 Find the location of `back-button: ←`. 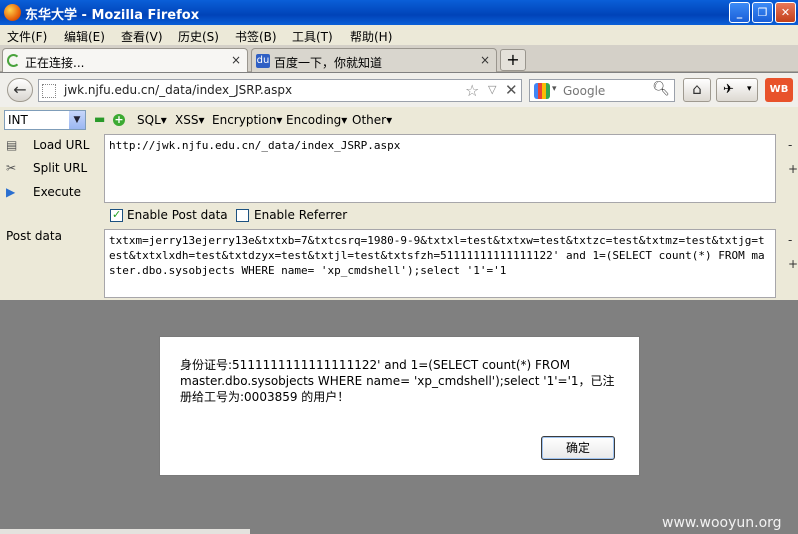

back-button: ← is located at coordinates (20, 90).